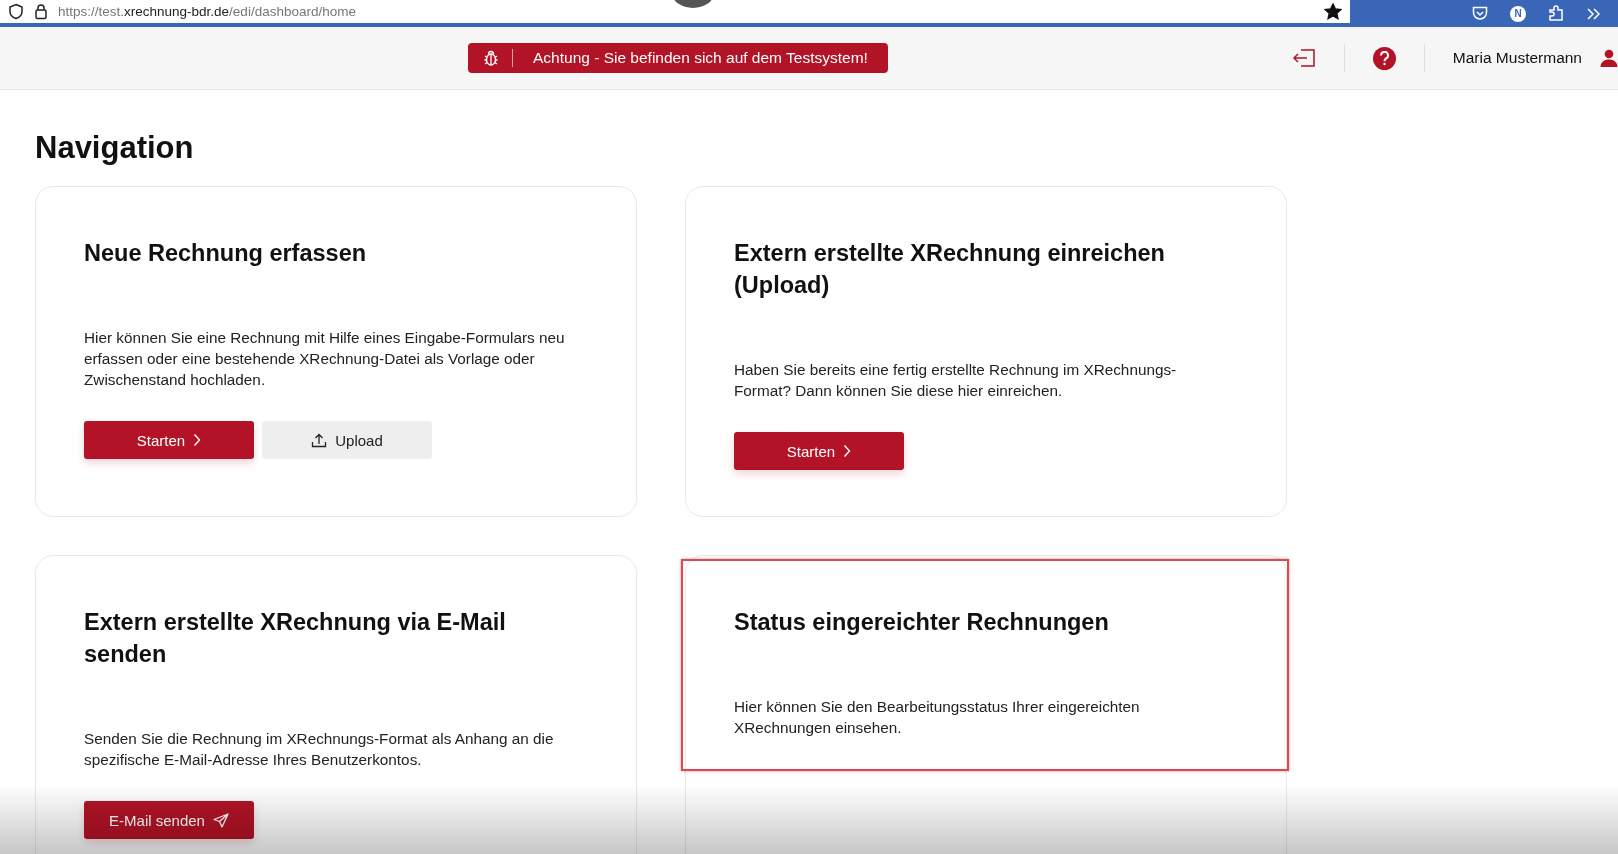 The width and height of the screenshot is (1618, 854). I want to click on lock-icon, so click(41, 11).